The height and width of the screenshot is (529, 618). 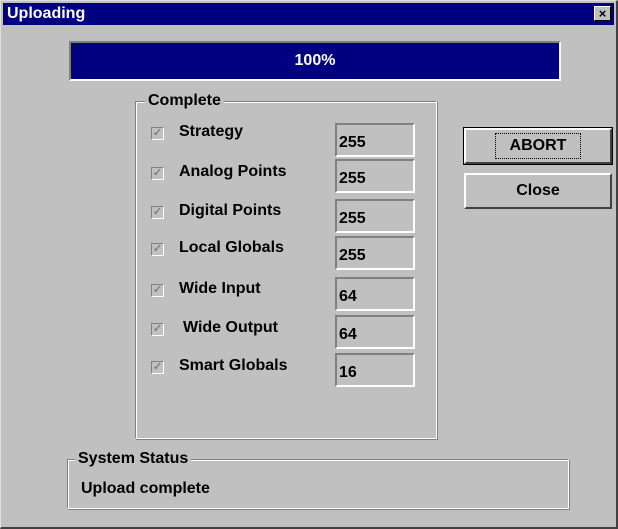 What do you see at coordinates (157, 173) in the screenshot?
I see `analog-points-checkbox: ✓` at bounding box center [157, 173].